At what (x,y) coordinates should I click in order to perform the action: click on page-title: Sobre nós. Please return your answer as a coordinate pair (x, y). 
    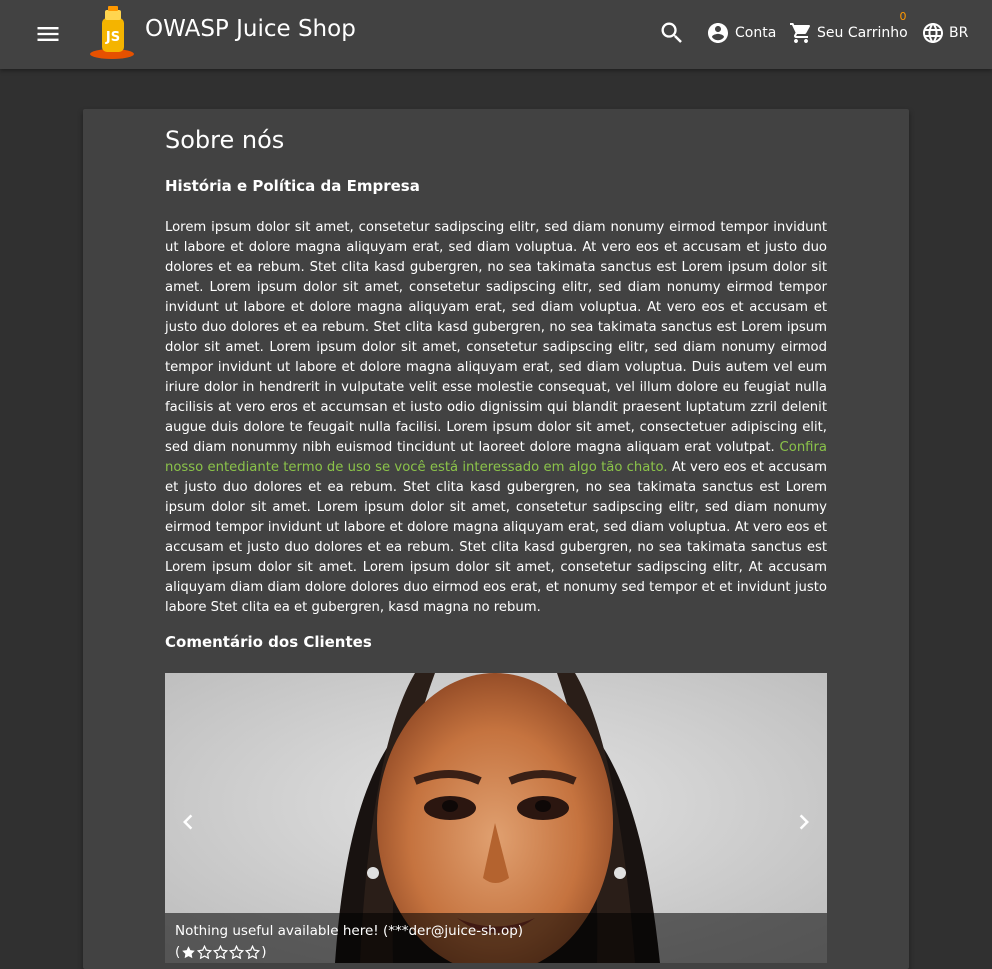
    Looking at the image, I should click on (225, 140).